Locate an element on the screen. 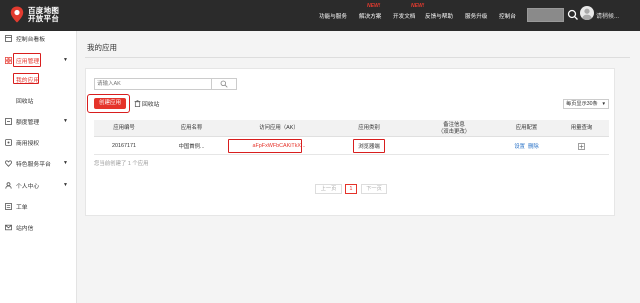 The height and width of the screenshot is (303, 640). baidu-map-logo: 百度地图 开放平台 is located at coordinates (34, 14).